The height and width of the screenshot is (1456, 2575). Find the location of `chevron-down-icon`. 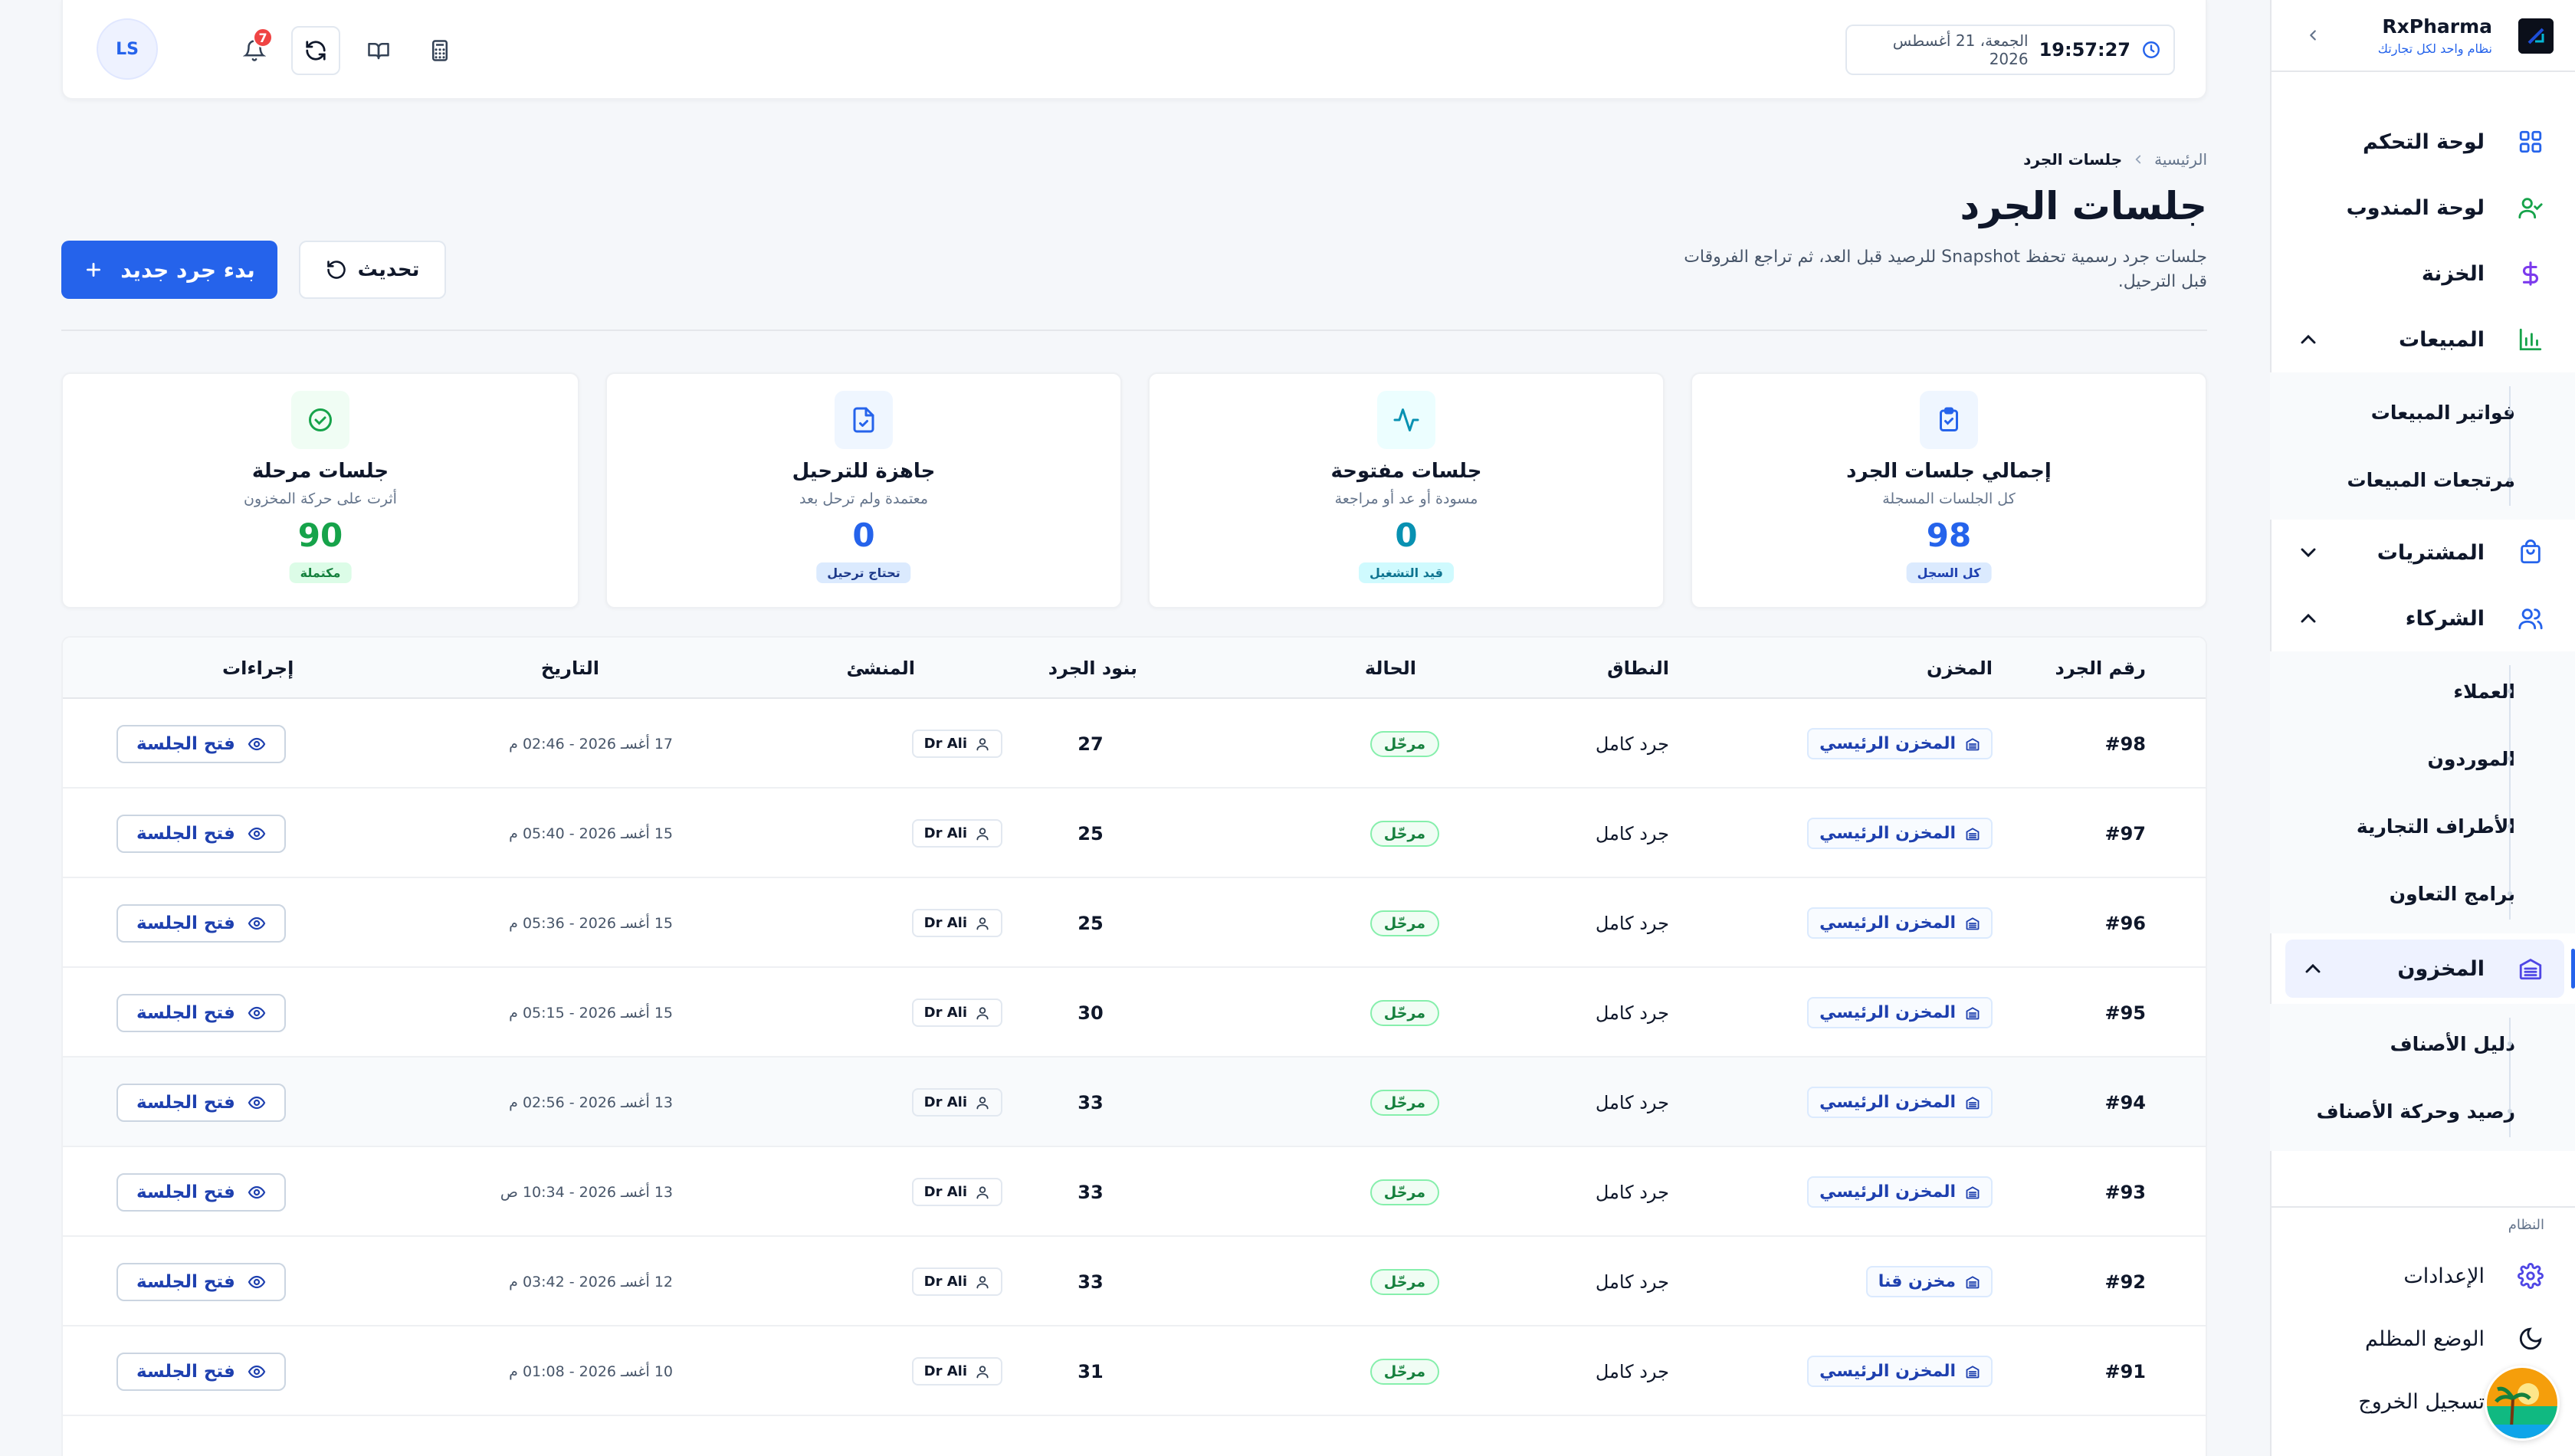

chevron-down-icon is located at coordinates (2309, 552).